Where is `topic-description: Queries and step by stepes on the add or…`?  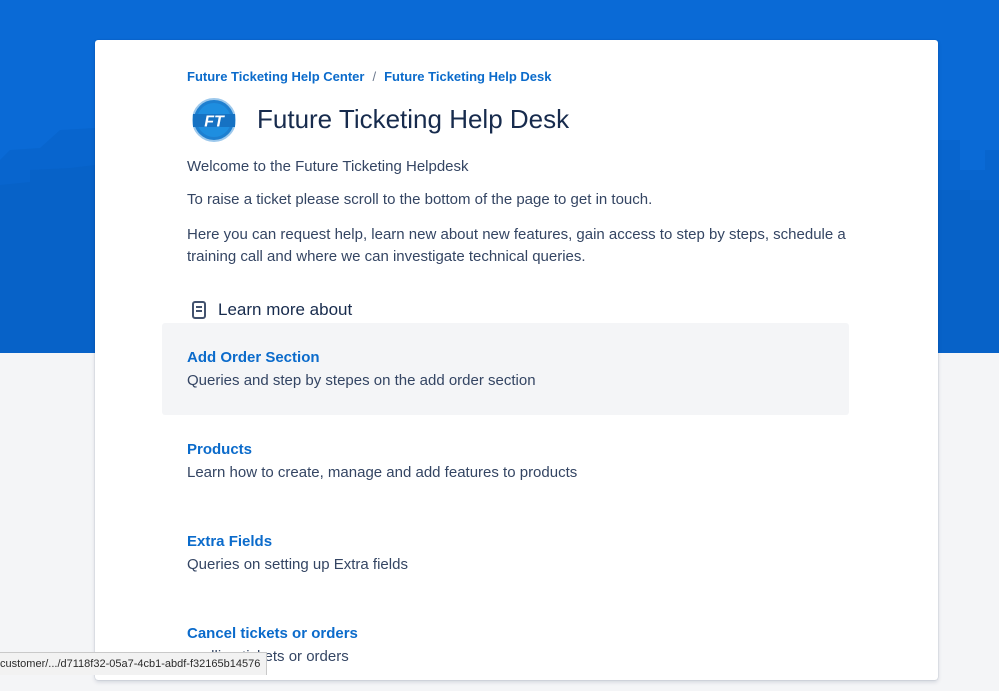
topic-description: Queries and step by stepes on the add or… is located at coordinates (361, 380).